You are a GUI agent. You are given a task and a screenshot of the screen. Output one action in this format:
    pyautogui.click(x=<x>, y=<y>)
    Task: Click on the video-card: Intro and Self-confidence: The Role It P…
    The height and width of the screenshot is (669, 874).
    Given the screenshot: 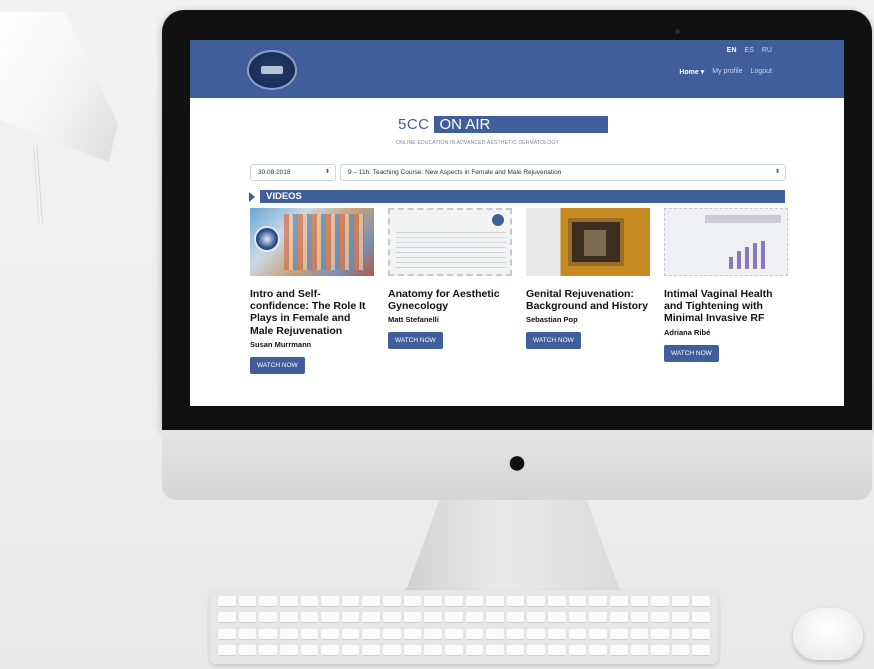 What is the action you would take?
    pyautogui.click(x=312, y=291)
    